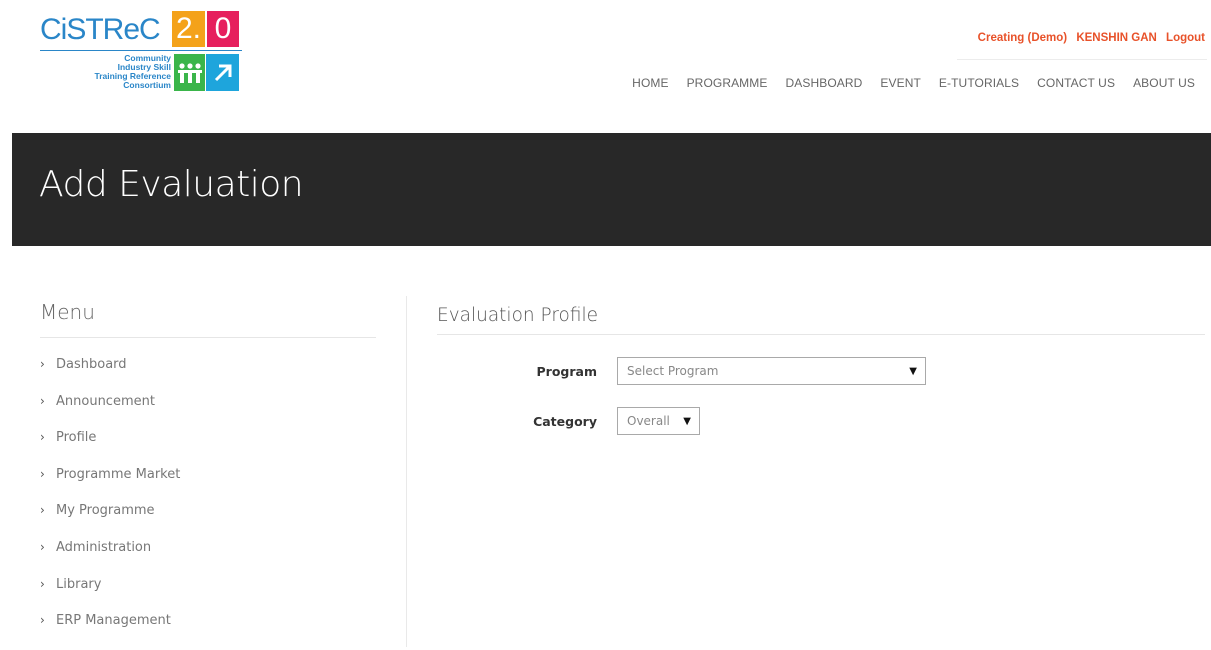 This screenshot has height=650, width=1211. I want to click on user-bar: Creating (Demo) KENSHIN GAN Logout, so click(1088, 38).